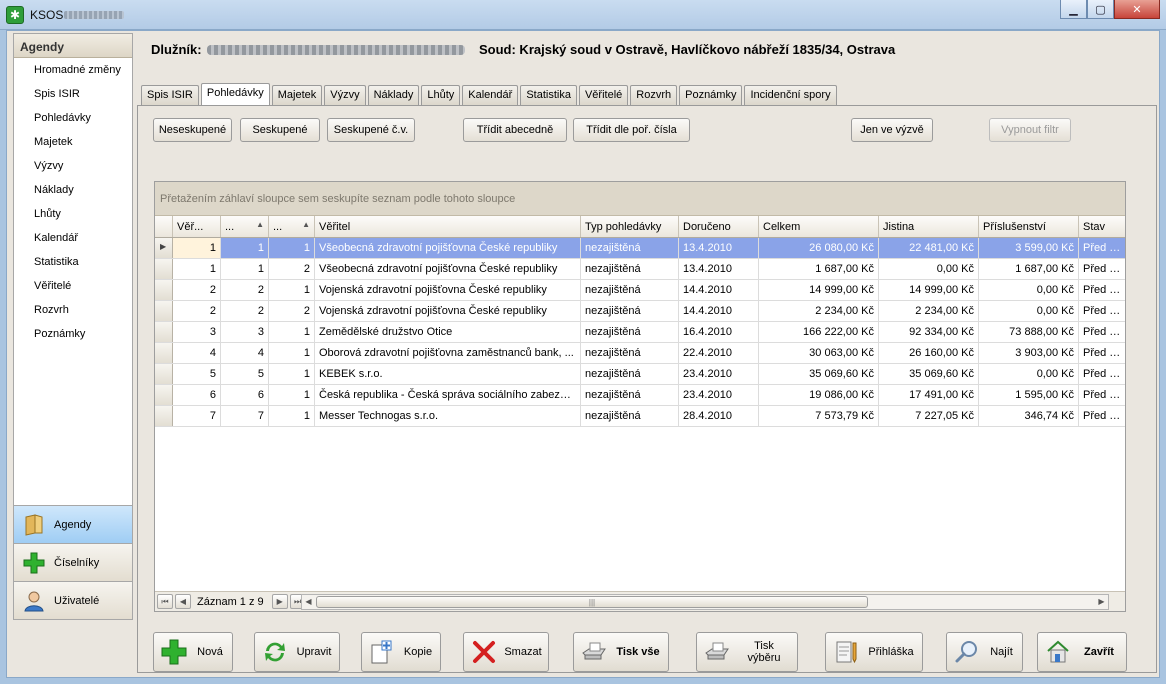 The image size is (1166, 684). What do you see at coordinates (638, 652) in the screenshot?
I see `print-all-button-label: Tisk vše` at bounding box center [638, 652].